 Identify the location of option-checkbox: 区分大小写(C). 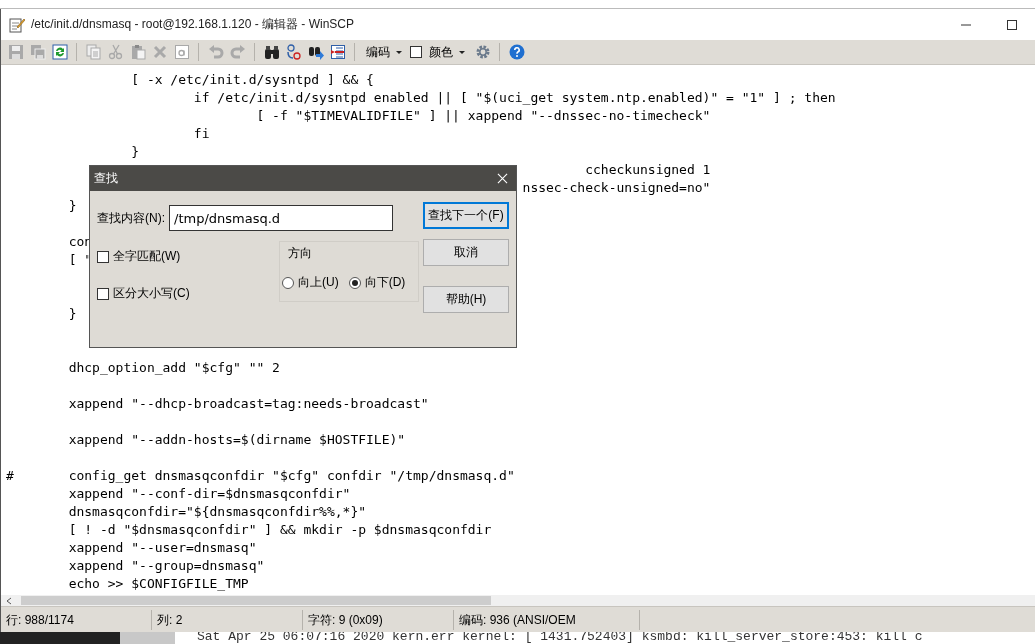
(143, 293).